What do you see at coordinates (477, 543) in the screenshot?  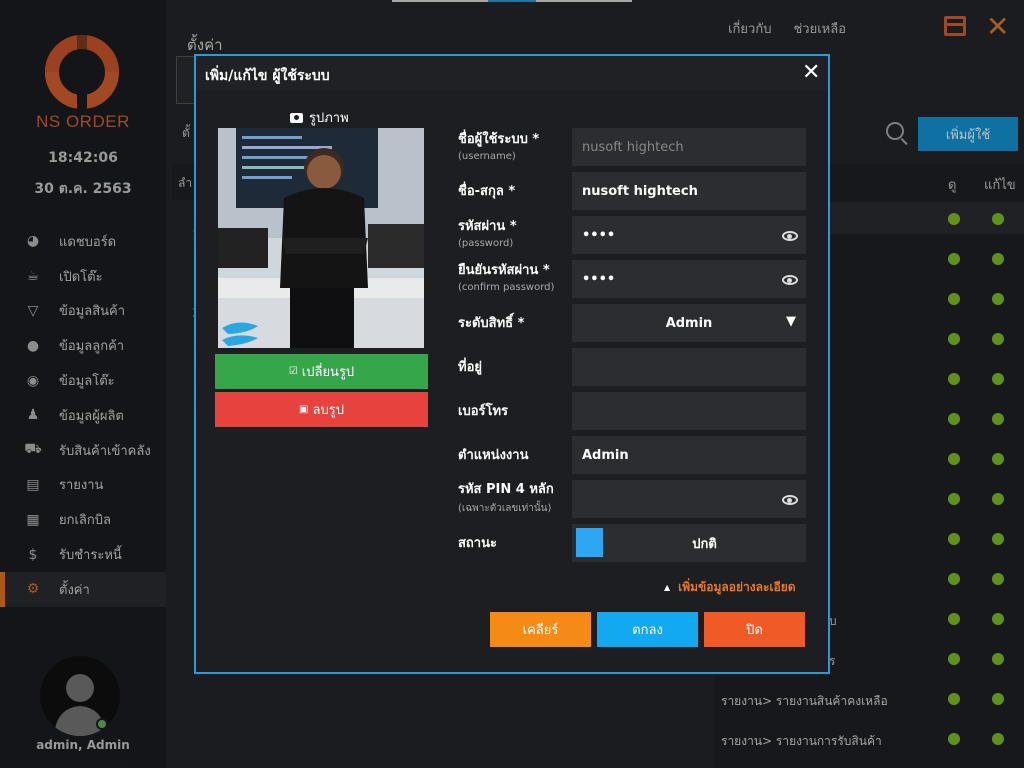 I see `status-label: สถานะ` at bounding box center [477, 543].